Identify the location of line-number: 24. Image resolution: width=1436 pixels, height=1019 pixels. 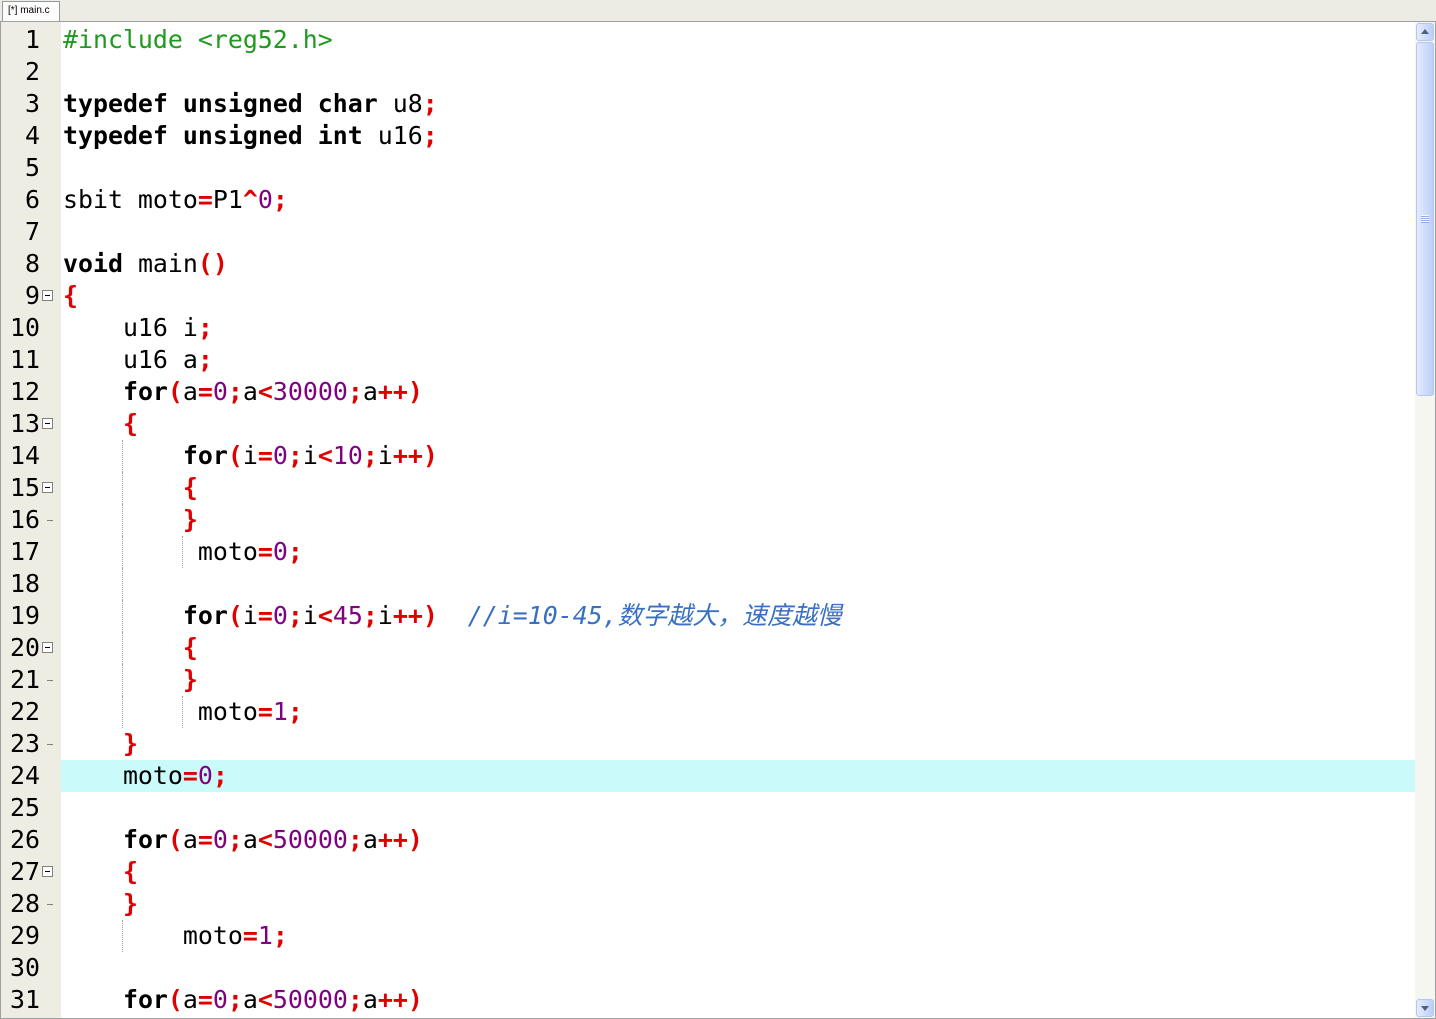
(20, 776).